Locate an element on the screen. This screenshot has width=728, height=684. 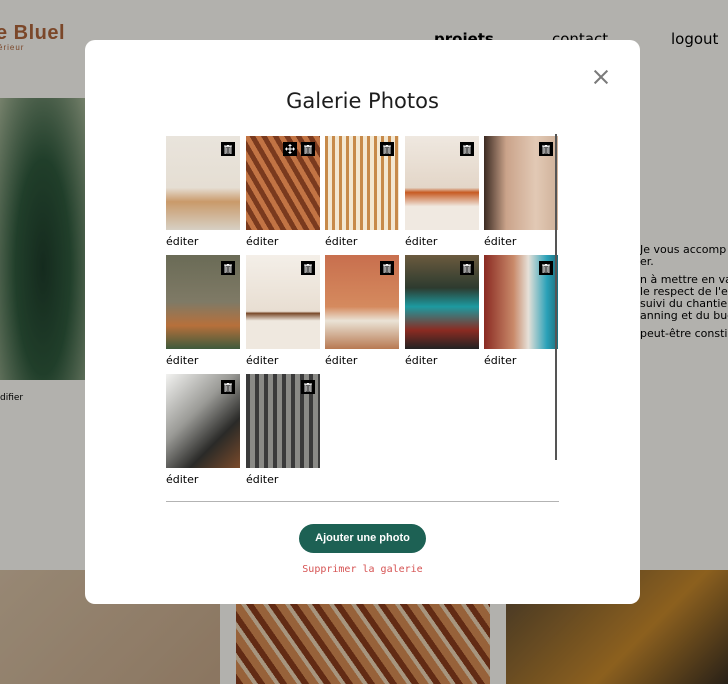
move-arrows-icon is located at coordinates (290, 149).